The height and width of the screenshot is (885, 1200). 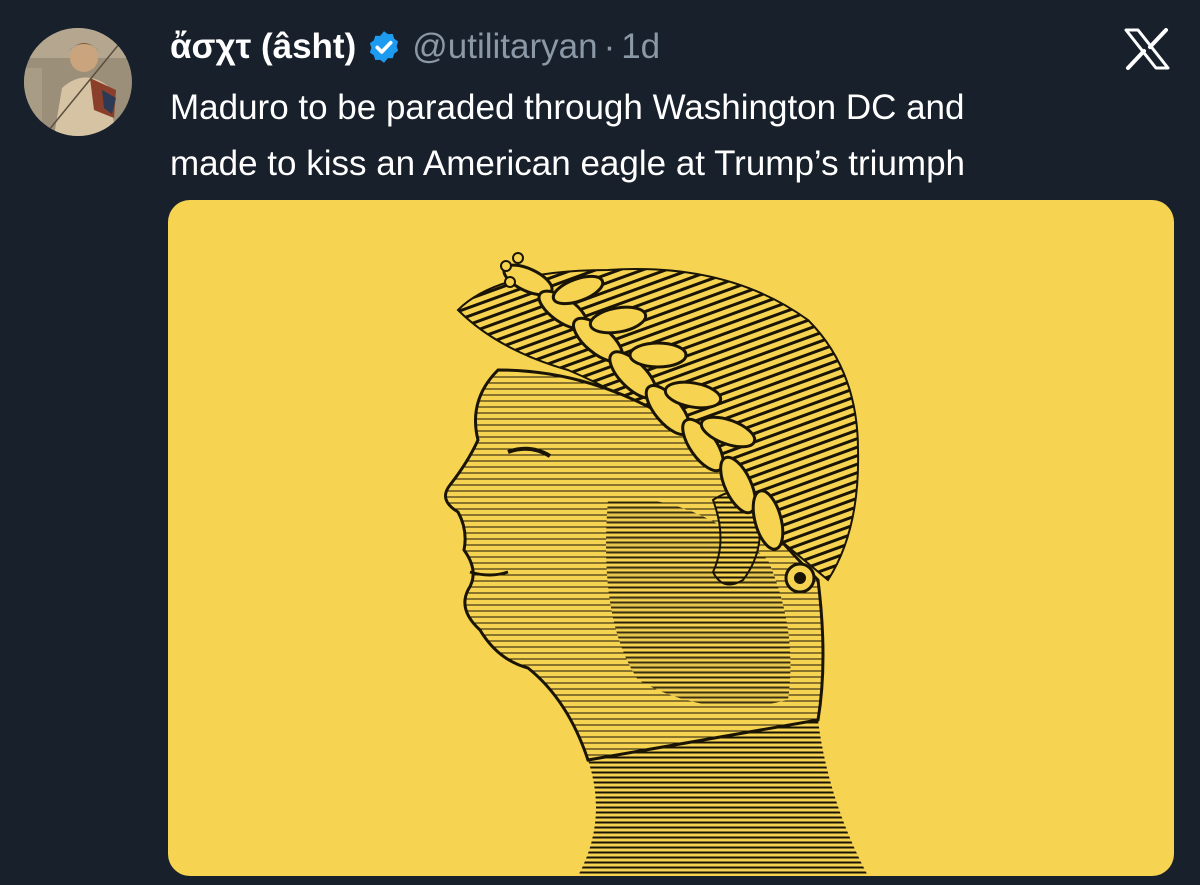 I want to click on author-display-name: ἄσχτ (âsht), so click(x=263, y=47).